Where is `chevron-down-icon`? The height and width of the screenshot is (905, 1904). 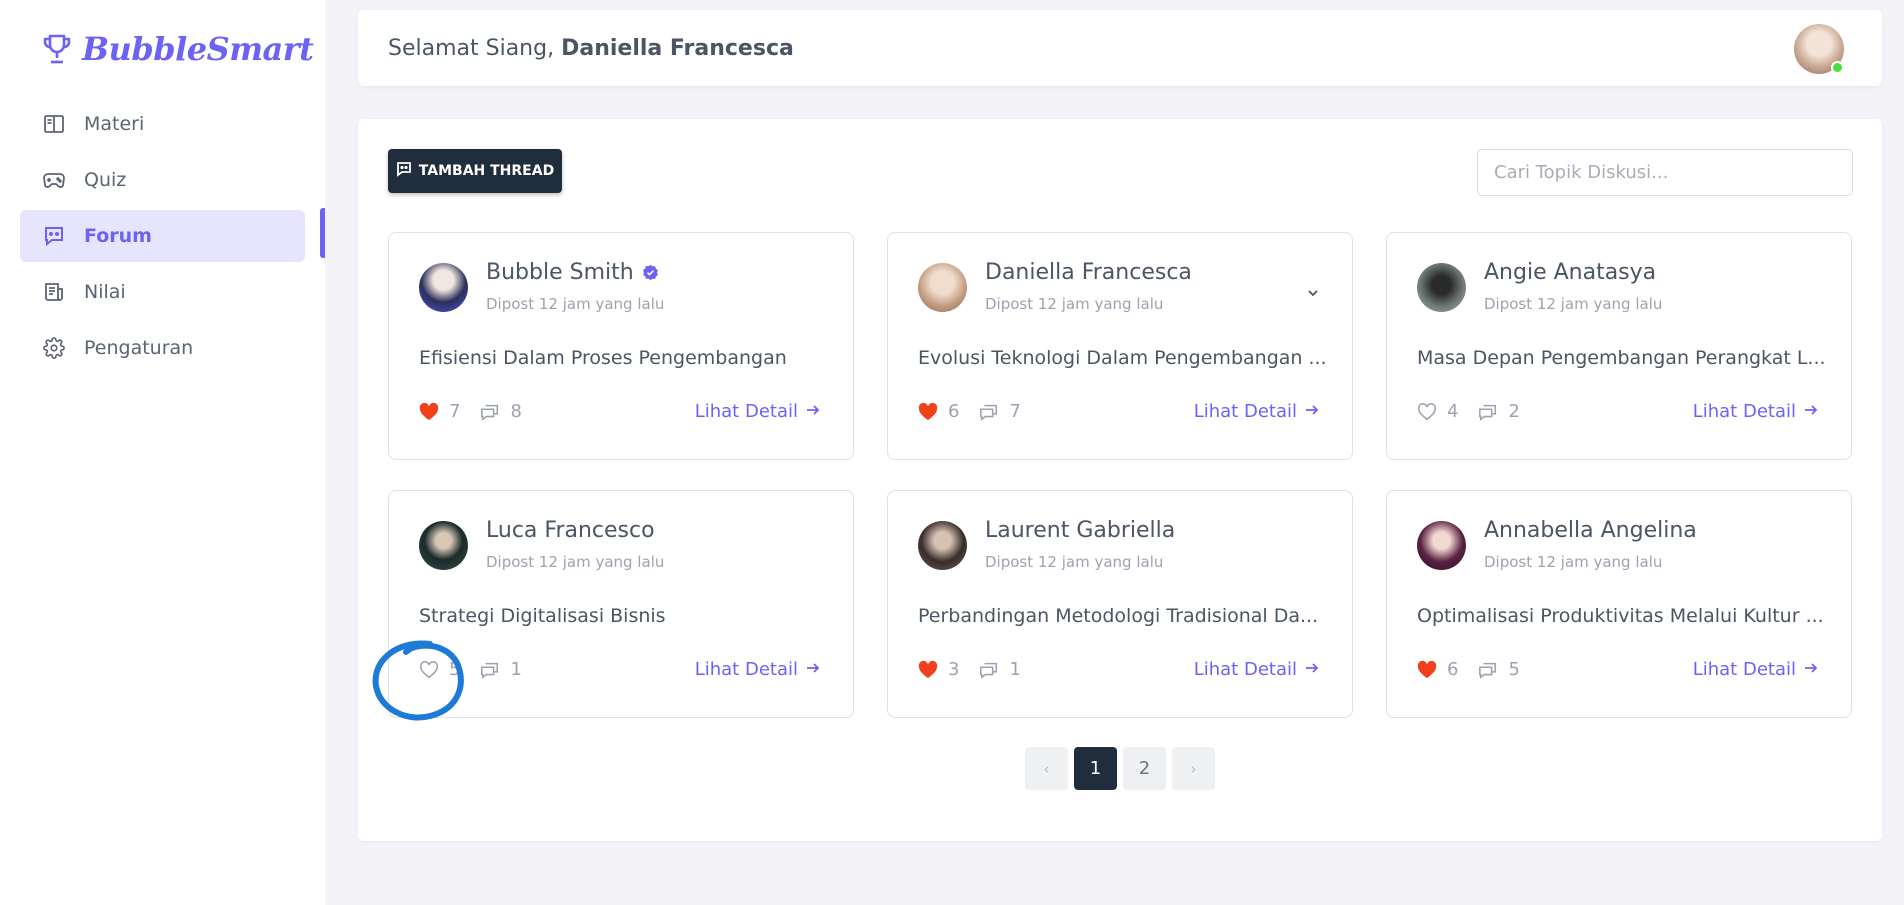
chevron-down-icon is located at coordinates (1314, 293).